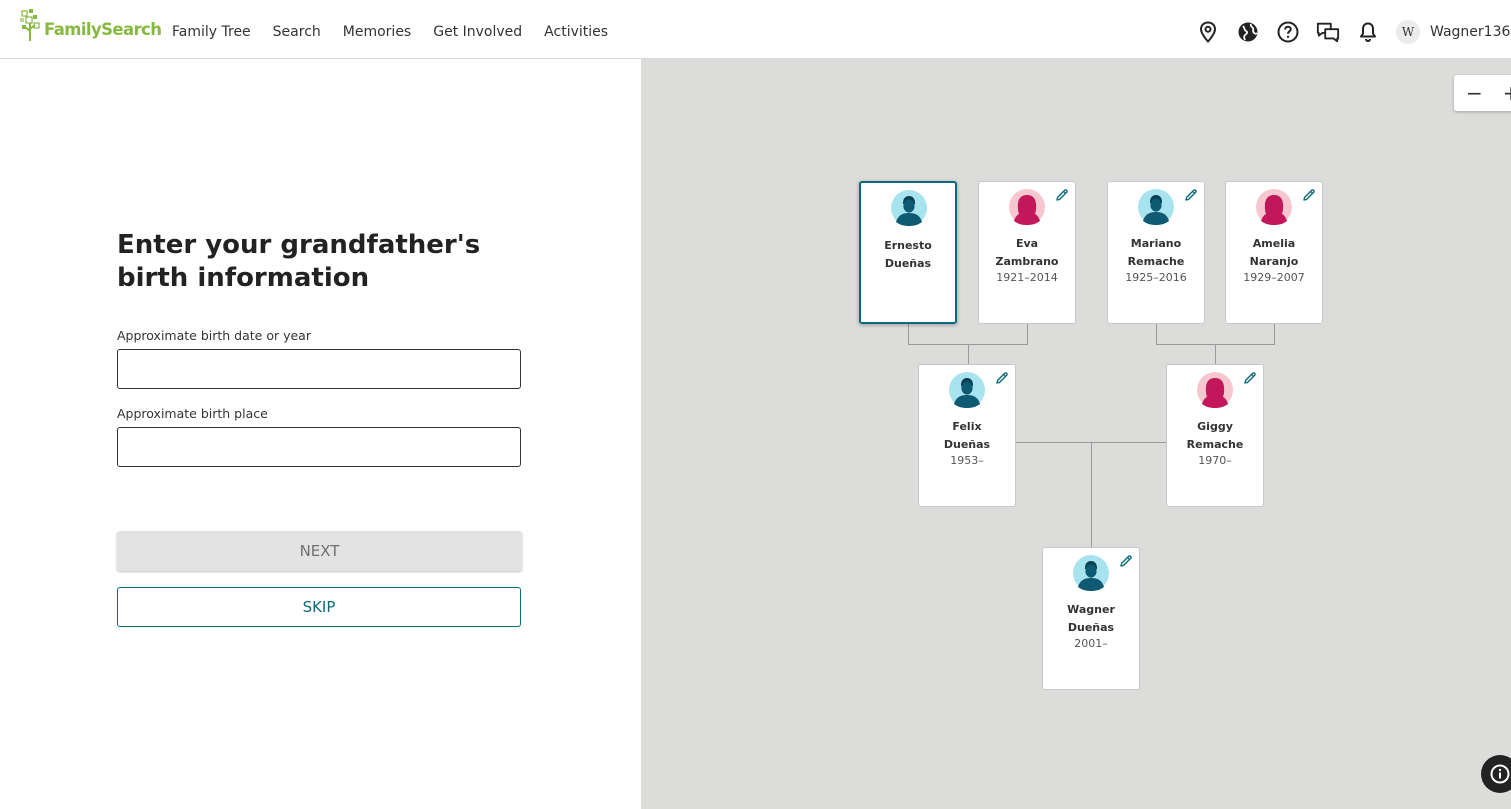  I want to click on nav-search: Search, so click(297, 32).